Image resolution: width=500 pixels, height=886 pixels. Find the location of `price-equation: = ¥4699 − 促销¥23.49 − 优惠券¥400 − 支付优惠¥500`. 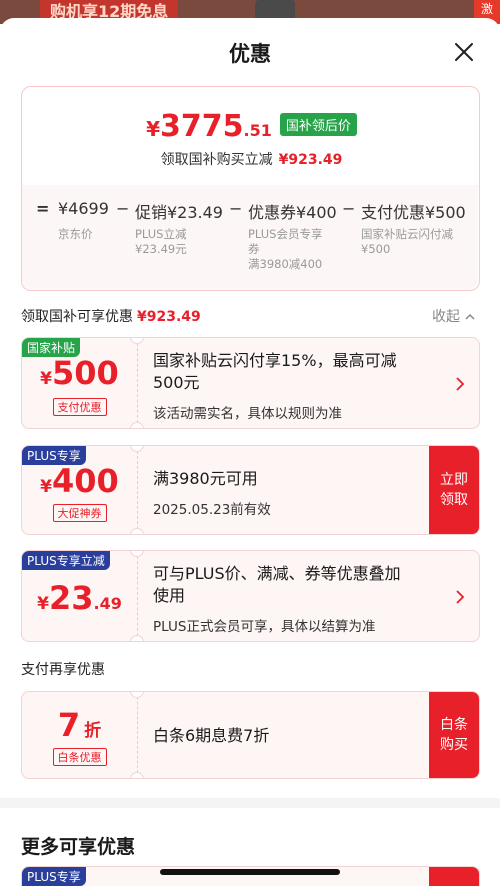

price-equation: = ¥4699 − 促销¥23.49 − 优惠券¥400 − 支付优惠¥500 is located at coordinates (250, 211).